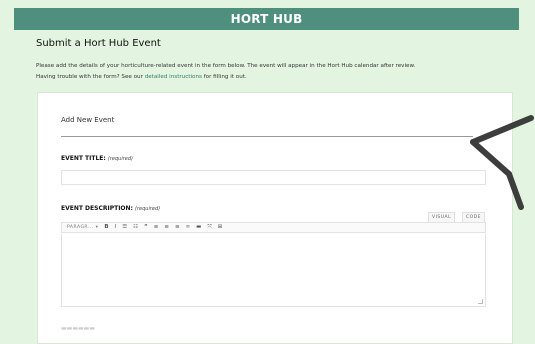 The width and height of the screenshot is (535, 344). What do you see at coordinates (83, 158) in the screenshot?
I see `event-title-label-text: EVENT TITLE:` at bounding box center [83, 158].